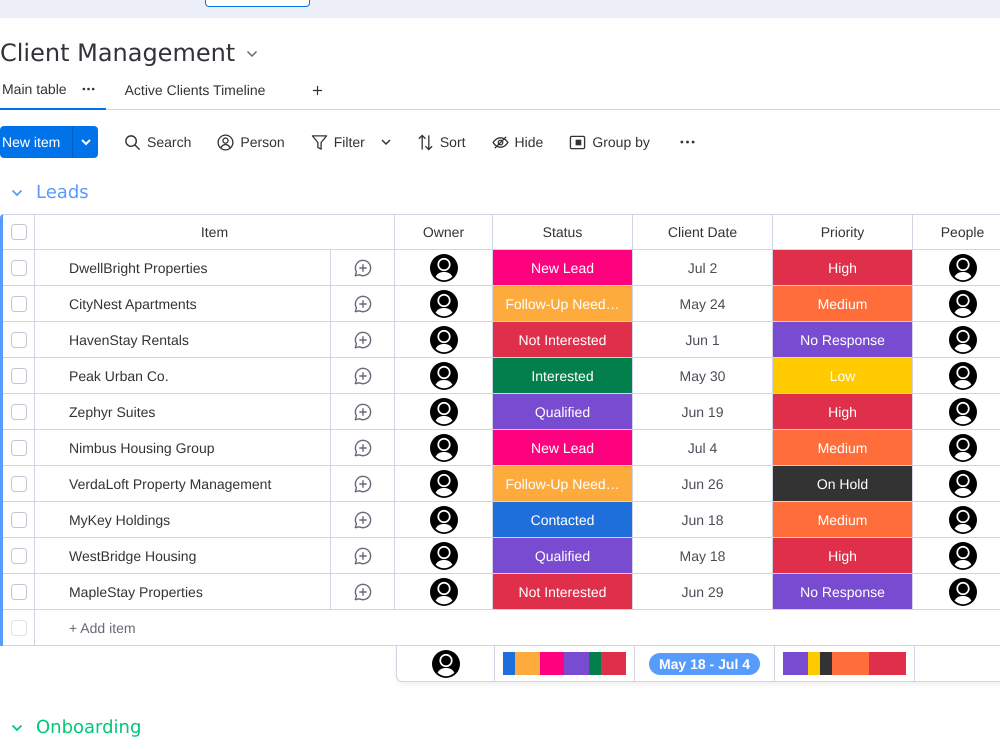  Describe the element at coordinates (563, 232) in the screenshot. I see `column-header: Status` at that location.